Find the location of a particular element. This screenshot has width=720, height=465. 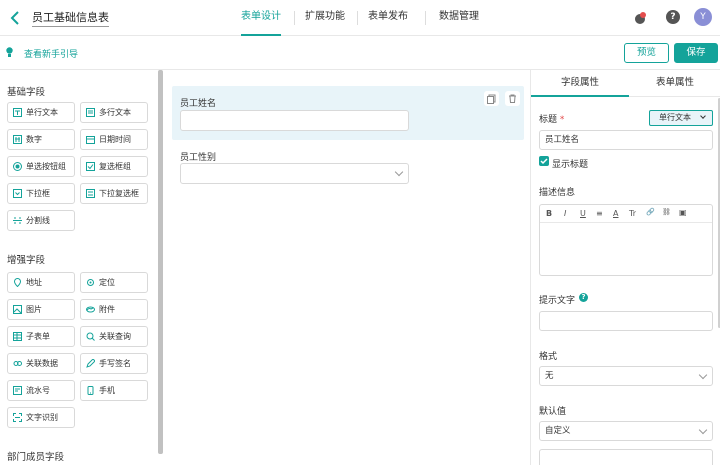

font-color-icon: A is located at coordinates (615, 213).